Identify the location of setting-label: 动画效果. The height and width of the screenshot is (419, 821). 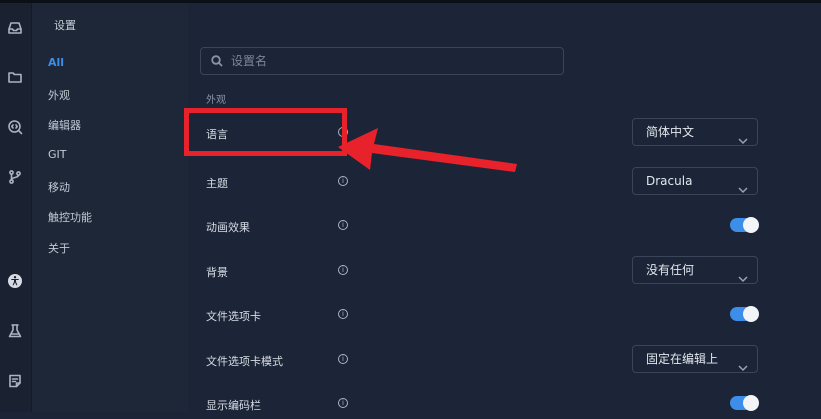
(228, 227).